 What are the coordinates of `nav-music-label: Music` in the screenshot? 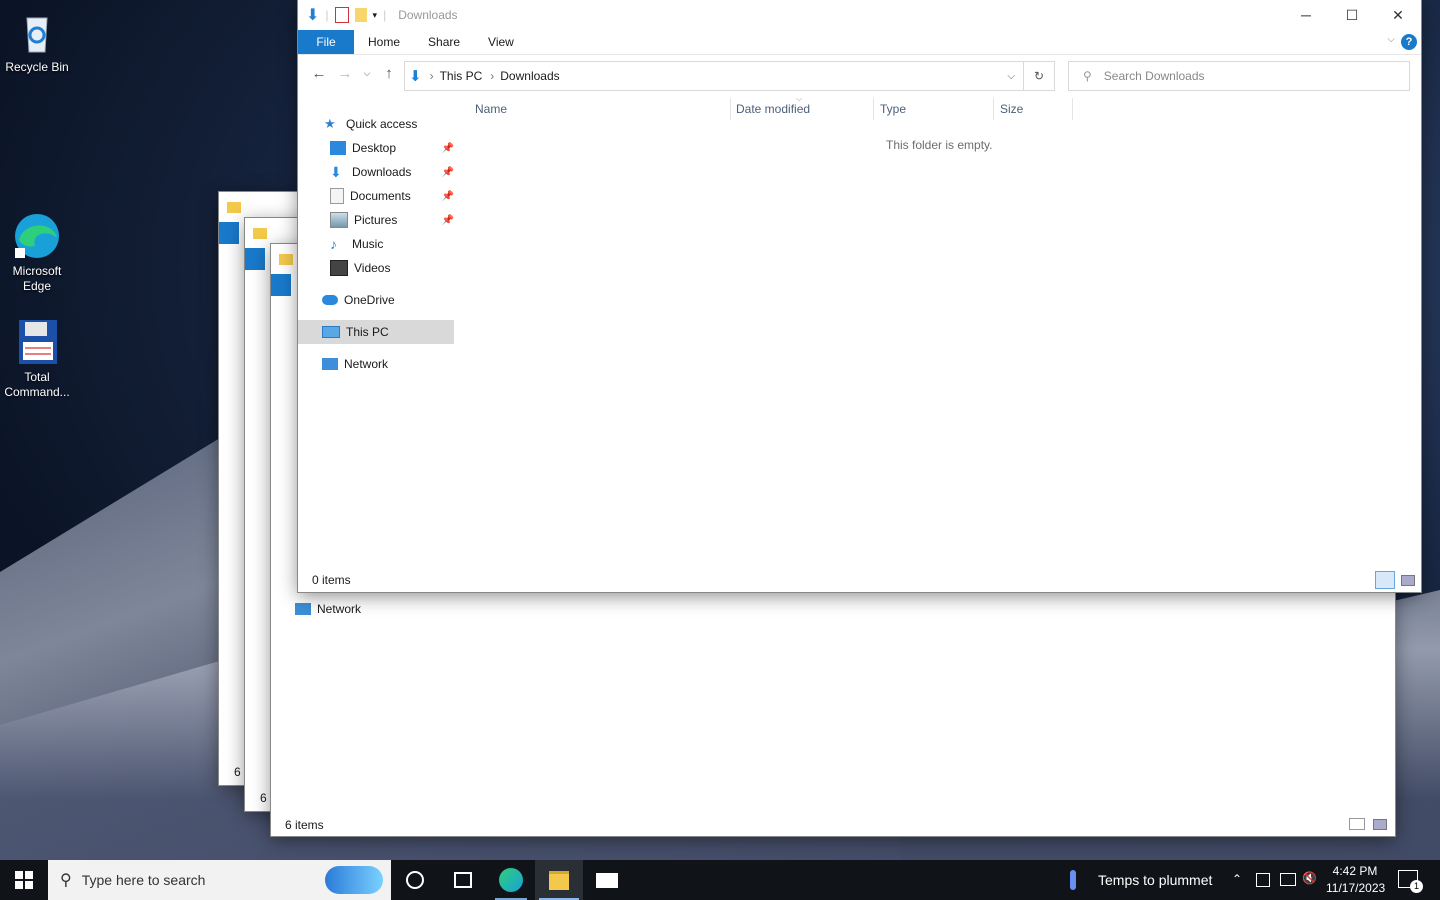 It's located at (368, 244).